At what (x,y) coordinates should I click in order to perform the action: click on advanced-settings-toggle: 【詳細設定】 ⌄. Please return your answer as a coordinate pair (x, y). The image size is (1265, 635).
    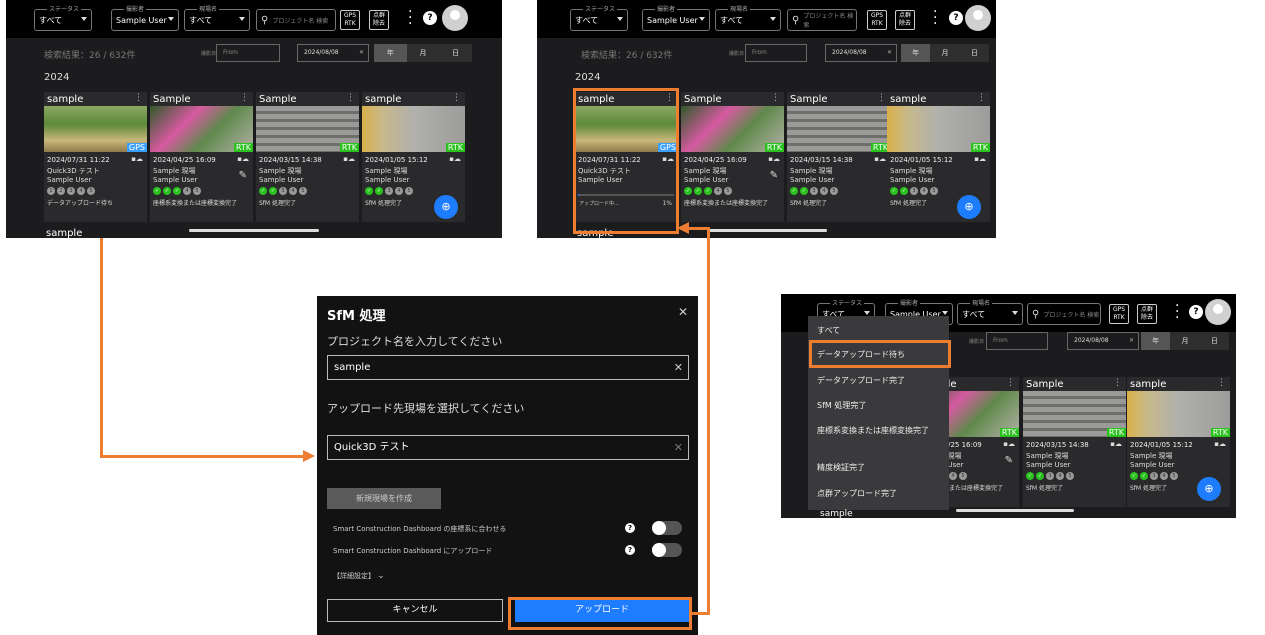
    Looking at the image, I should click on (359, 576).